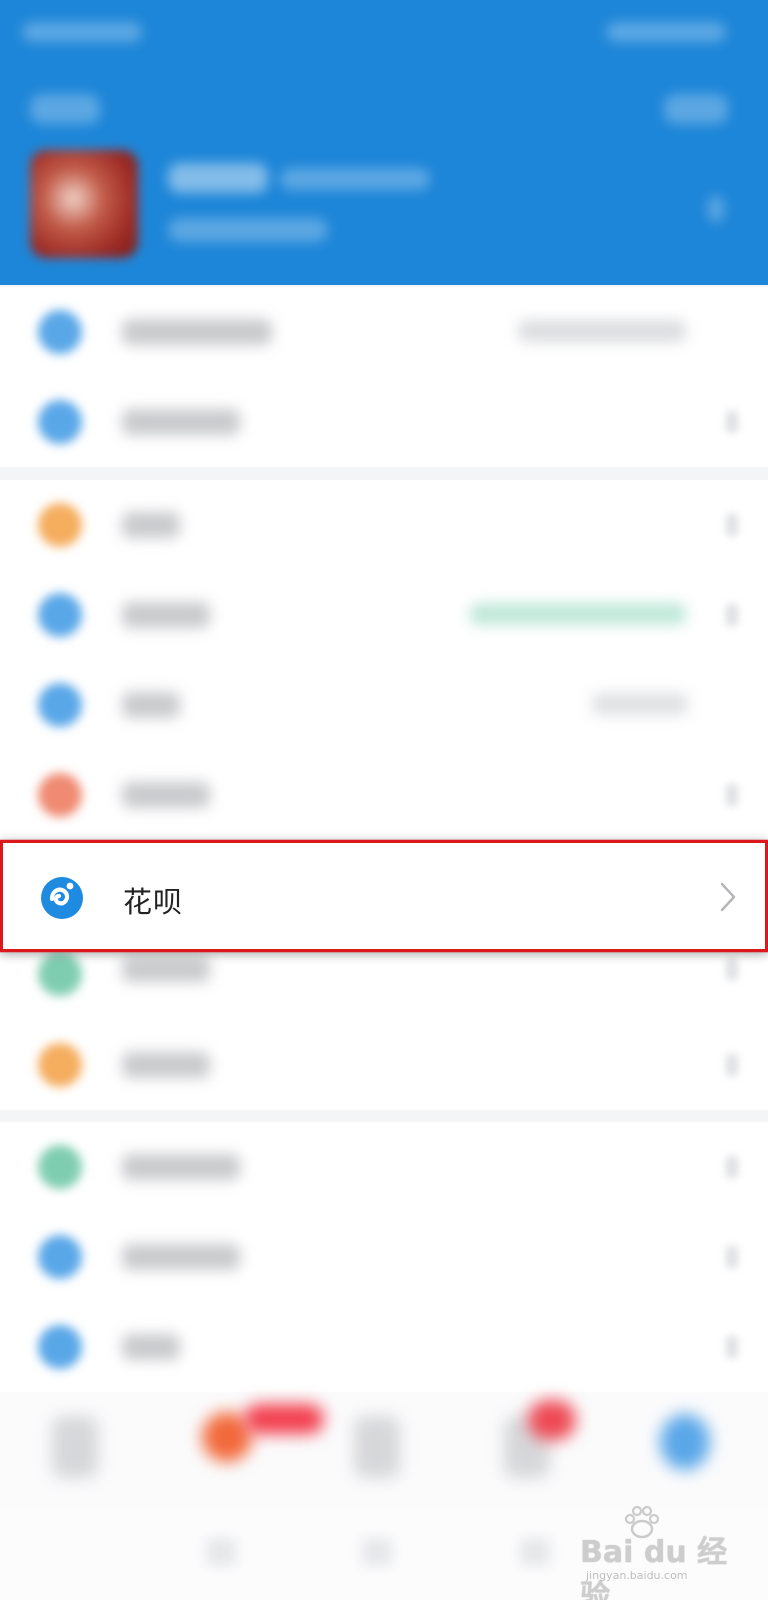 The width and height of the screenshot is (768, 1600). I want to click on header-chevron-blur, so click(716, 209).